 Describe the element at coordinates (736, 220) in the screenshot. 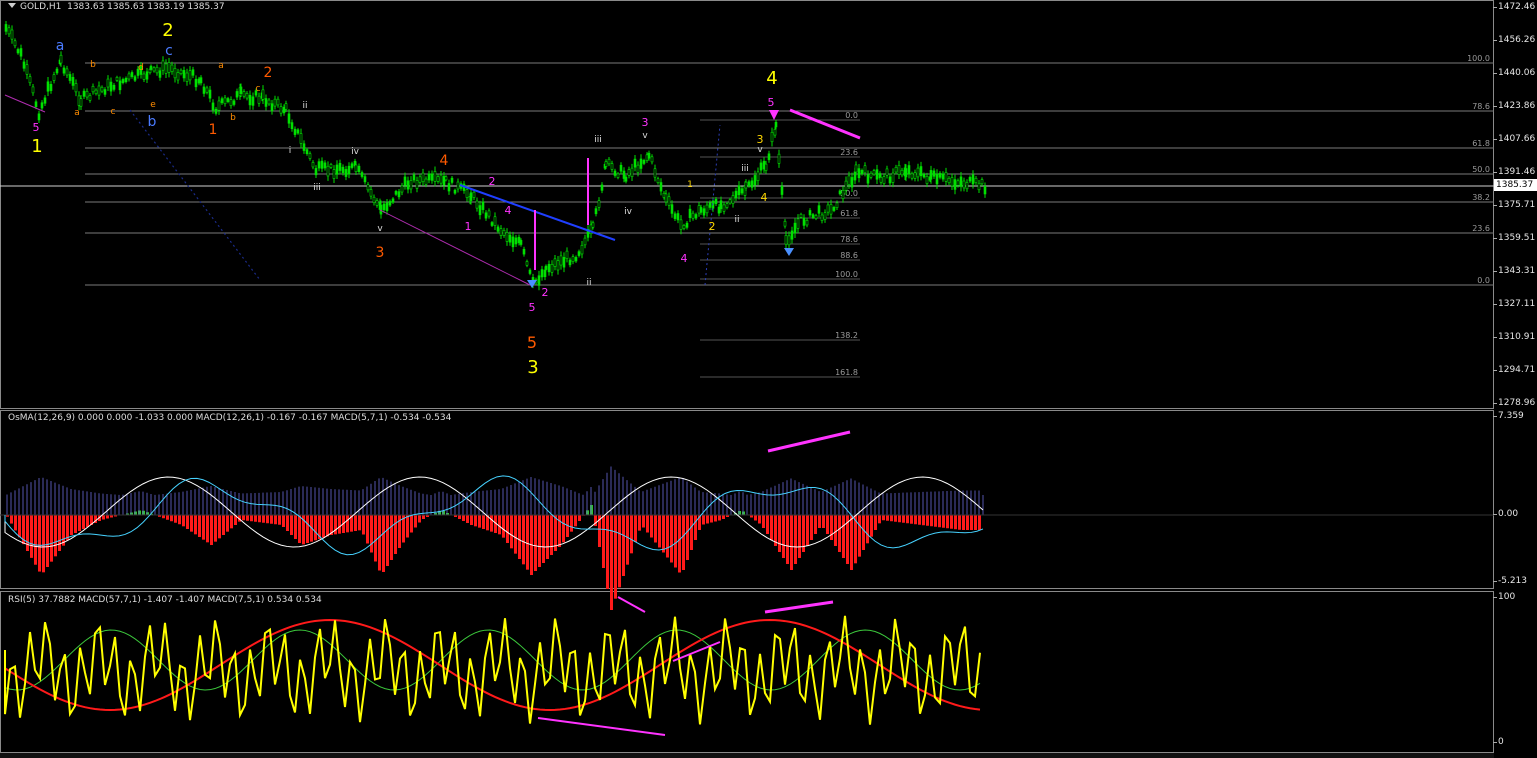

I see `wave-label: ii` at that location.